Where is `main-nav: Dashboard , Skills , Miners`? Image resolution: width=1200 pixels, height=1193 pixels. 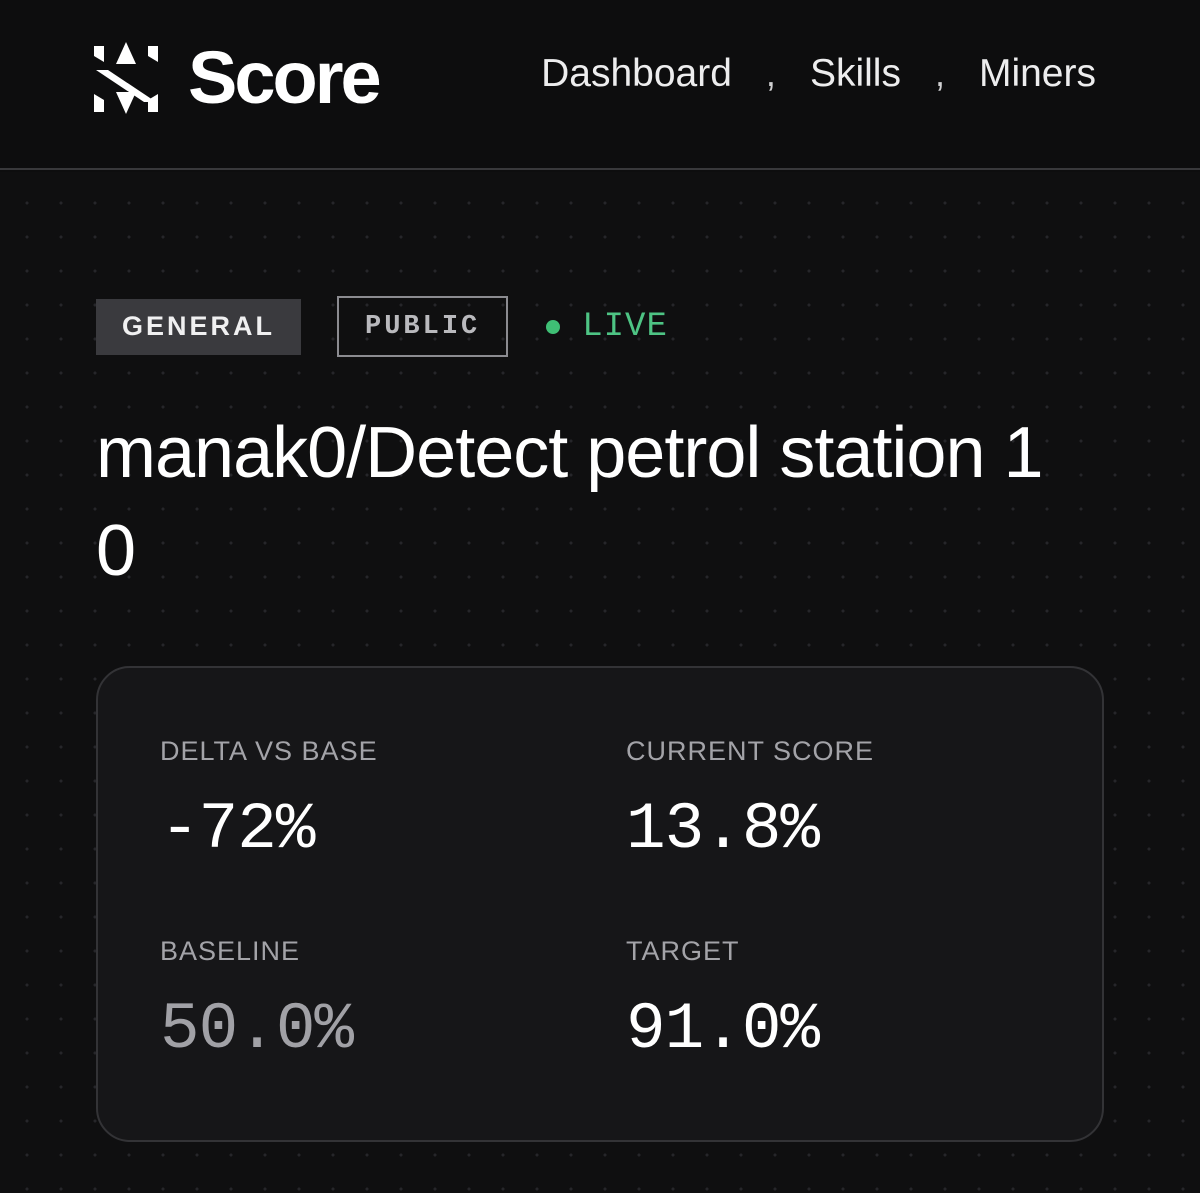
main-nav: Dashboard , Skills , Miners is located at coordinates (818, 73).